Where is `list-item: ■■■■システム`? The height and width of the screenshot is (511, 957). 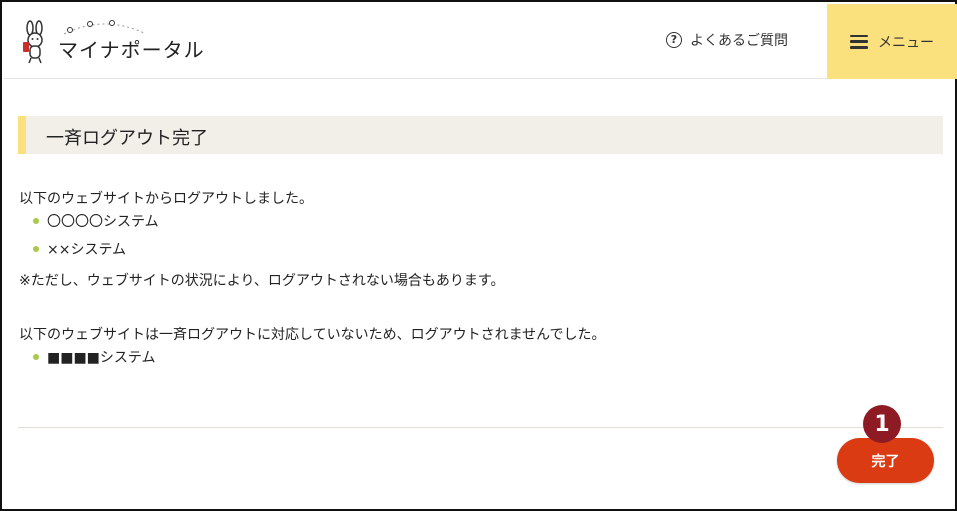
list-item: ■■■■システム is located at coordinates (94, 357).